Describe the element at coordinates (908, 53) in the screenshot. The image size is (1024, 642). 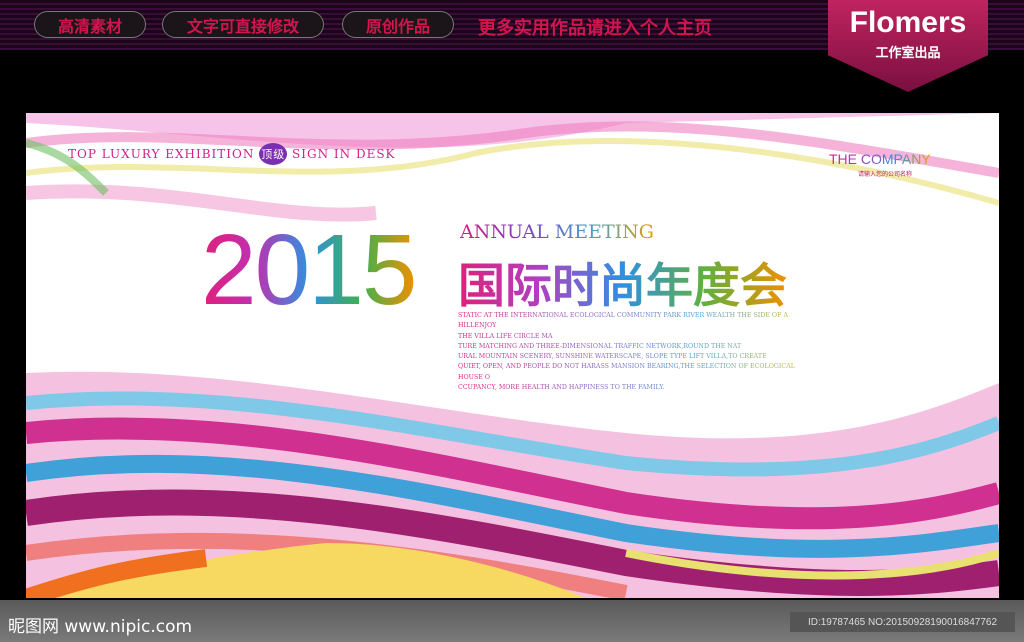
I see `brand-sub: 工作室出品` at that location.